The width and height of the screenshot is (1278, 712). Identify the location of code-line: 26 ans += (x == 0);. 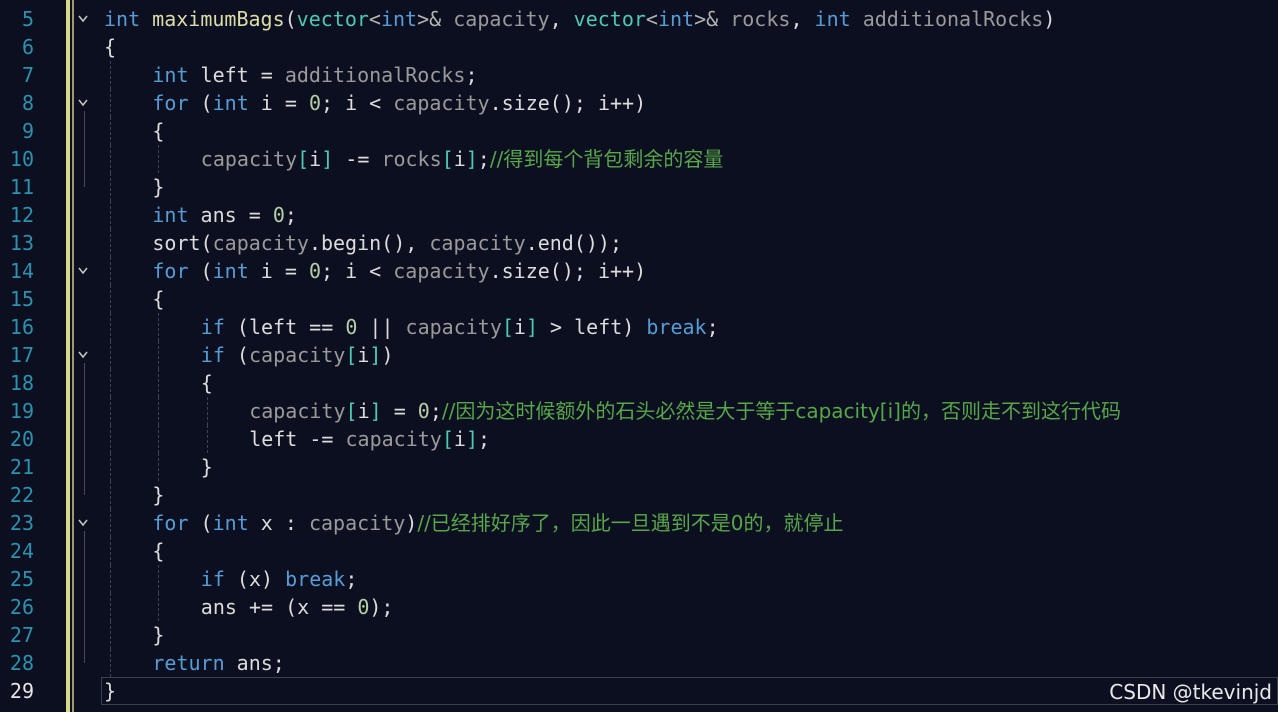
(639, 607).